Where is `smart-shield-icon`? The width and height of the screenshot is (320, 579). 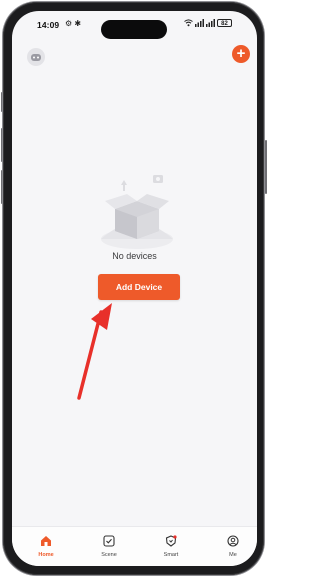 smart-shield-icon is located at coordinates (171, 541).